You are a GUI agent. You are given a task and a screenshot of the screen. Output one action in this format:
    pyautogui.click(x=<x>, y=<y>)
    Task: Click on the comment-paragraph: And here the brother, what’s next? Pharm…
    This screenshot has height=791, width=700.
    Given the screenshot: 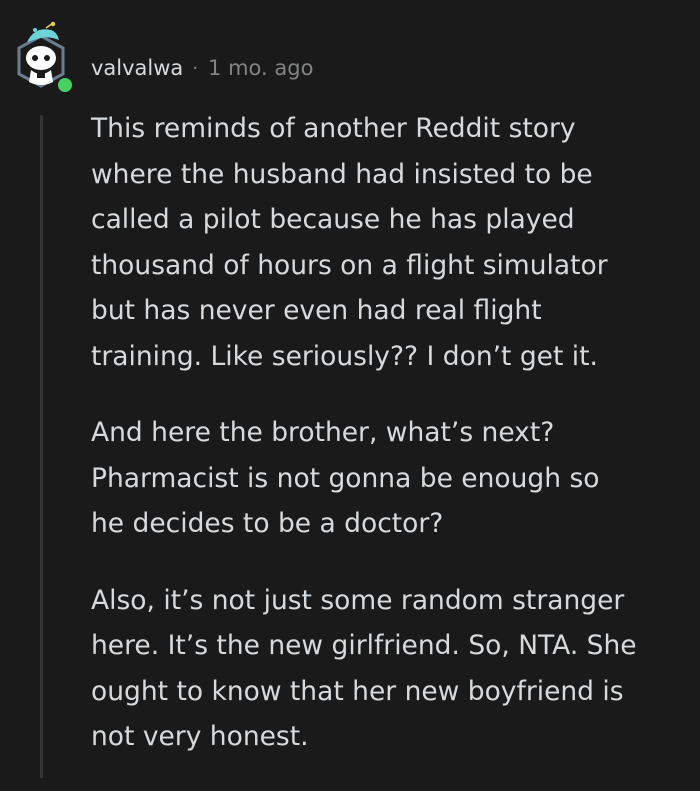 What is the action you would take?
    pyautogui.click(x=391, y=478)
    